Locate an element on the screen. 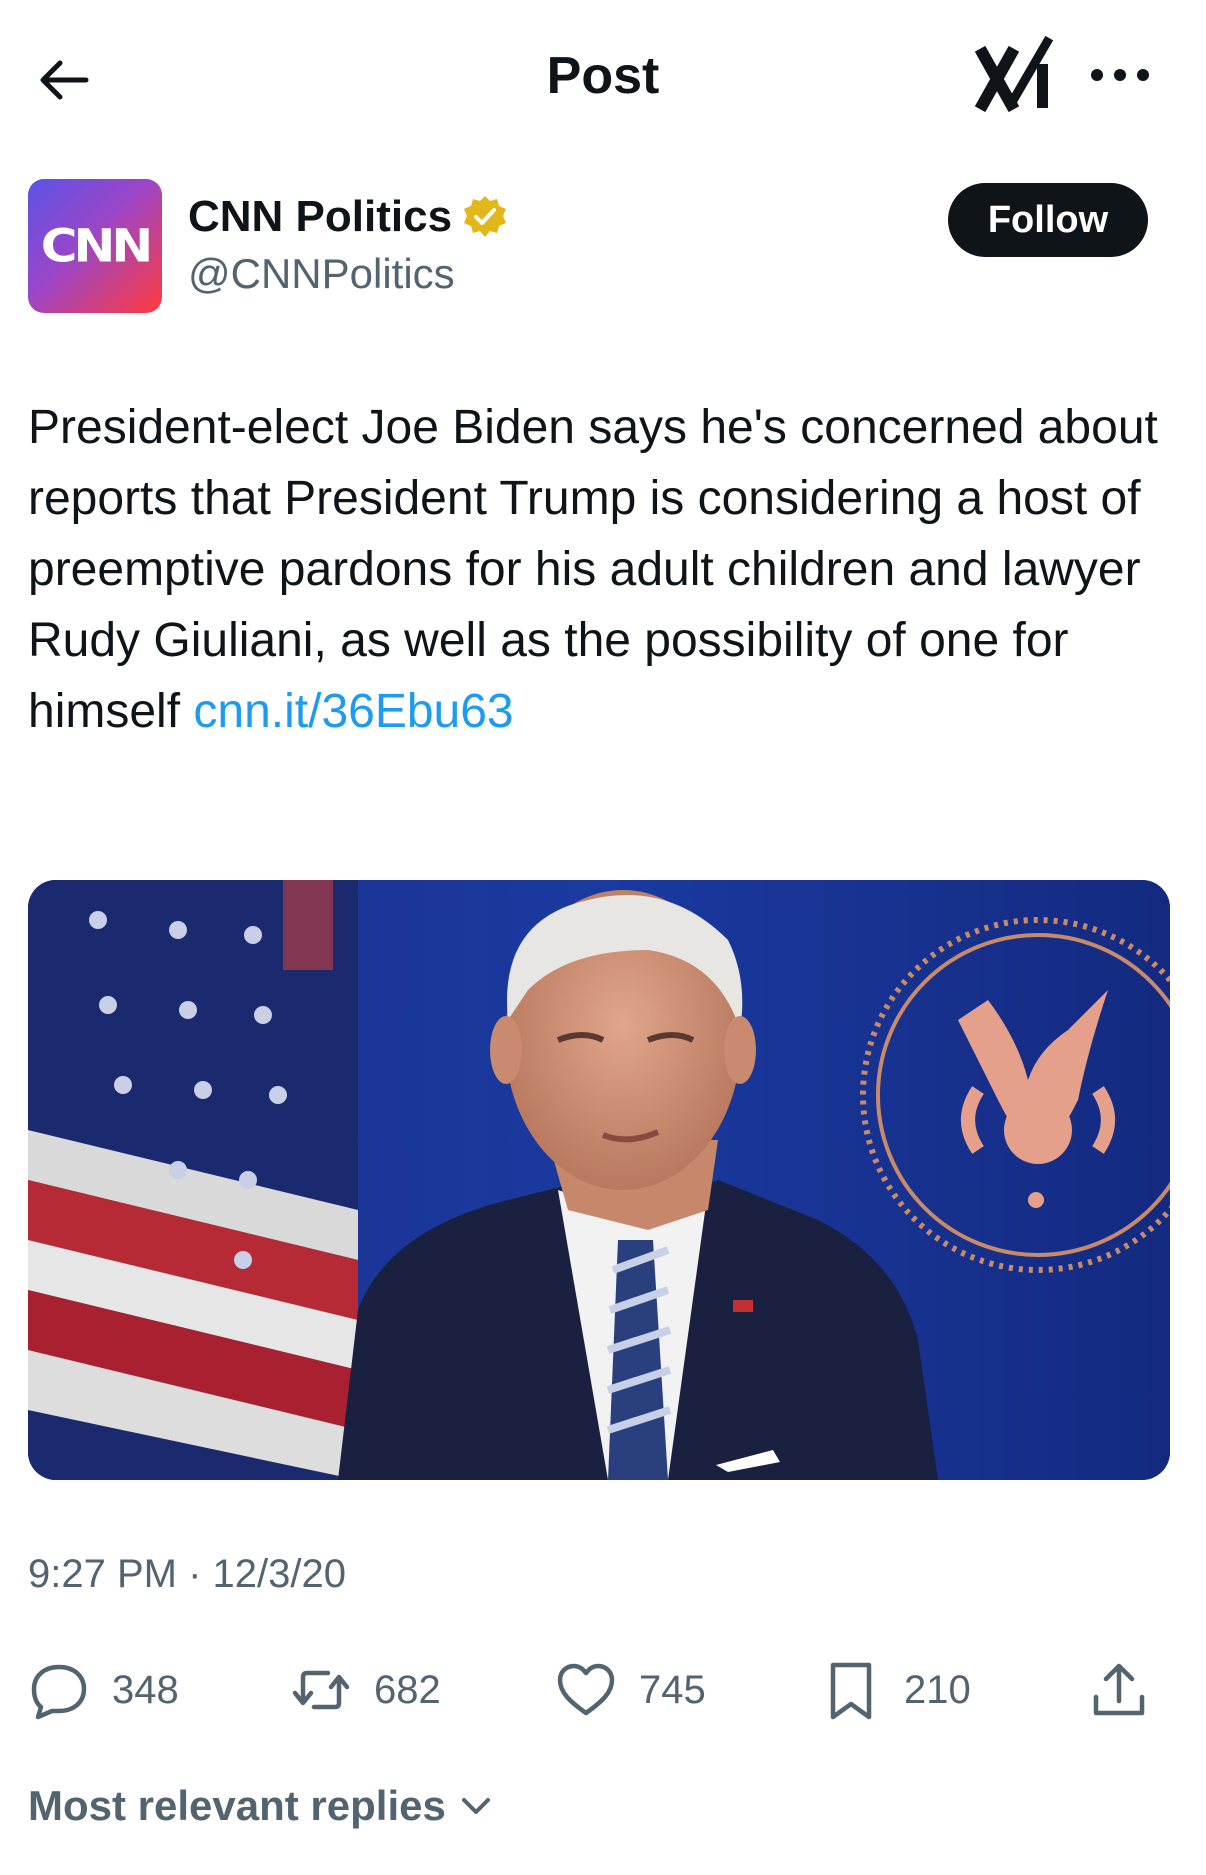  share-button is located at coordinates (1119, 1690).